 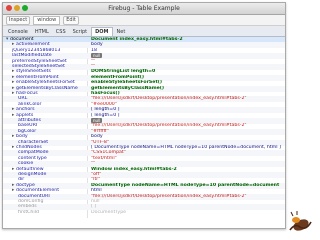 I want to click on minimize-window-button, so click(x=17, y=8).